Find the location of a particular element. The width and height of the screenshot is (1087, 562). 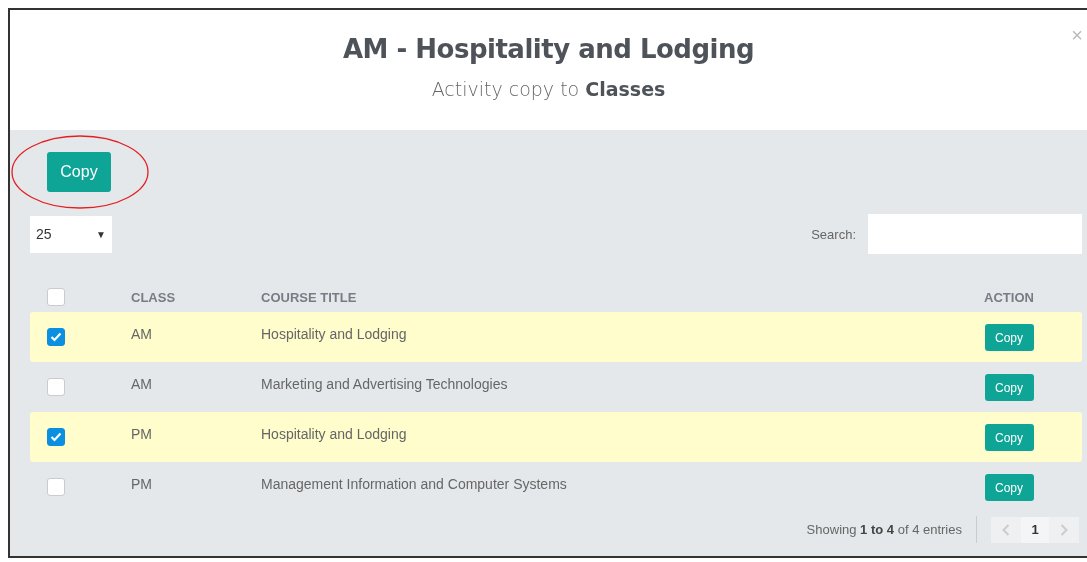

entries-info: Showing 1 to 4 of 4 entries is located at coordinates (884, 529).